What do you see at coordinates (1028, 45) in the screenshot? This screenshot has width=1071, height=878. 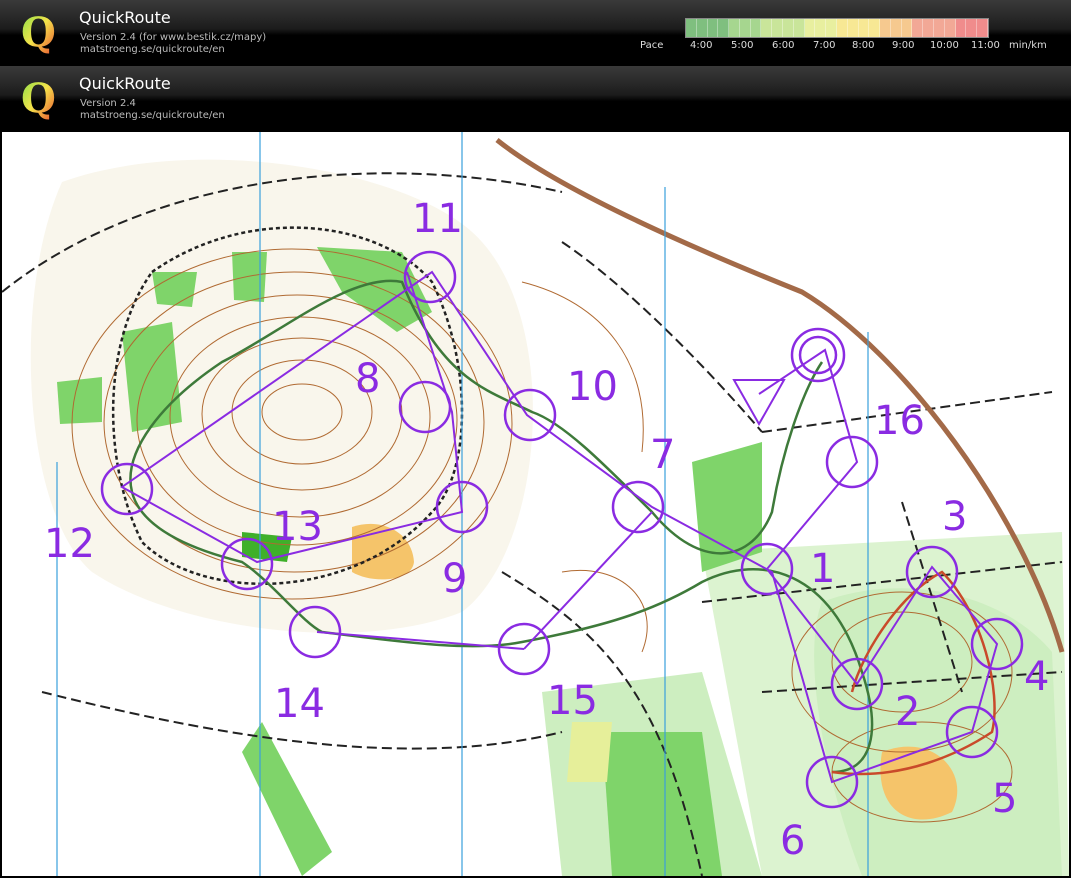 I see `pace-unit: min/km` at bounding box center [1028, 45].